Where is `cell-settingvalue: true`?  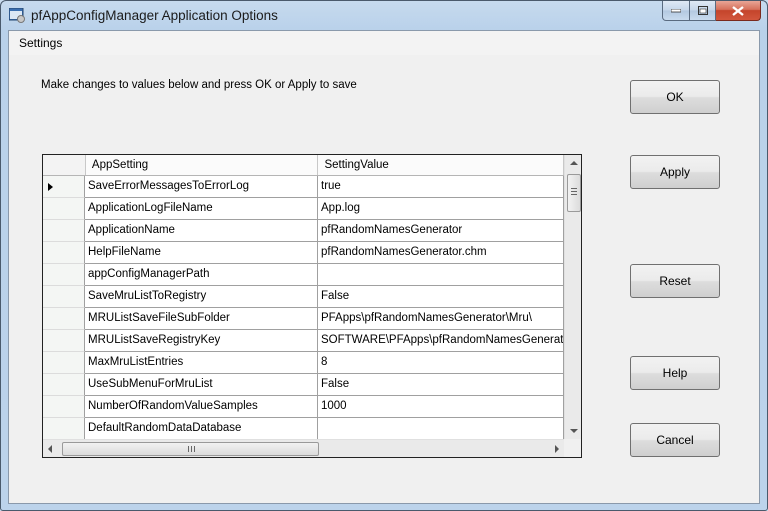
cell-settingvalue: true is located at coordinates (441, 187).